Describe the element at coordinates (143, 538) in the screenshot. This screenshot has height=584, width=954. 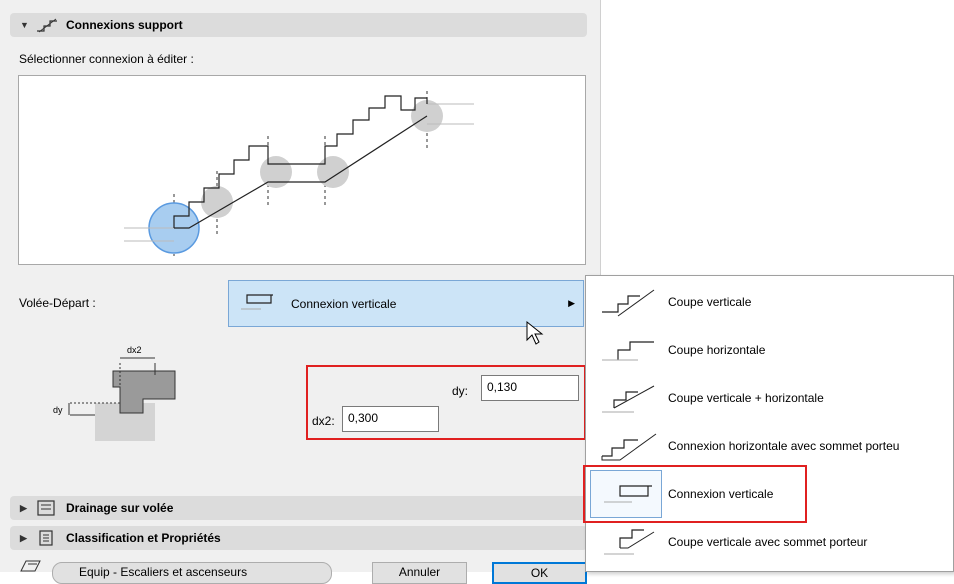
I see `section-title: Classification et Propriétés` at that location.